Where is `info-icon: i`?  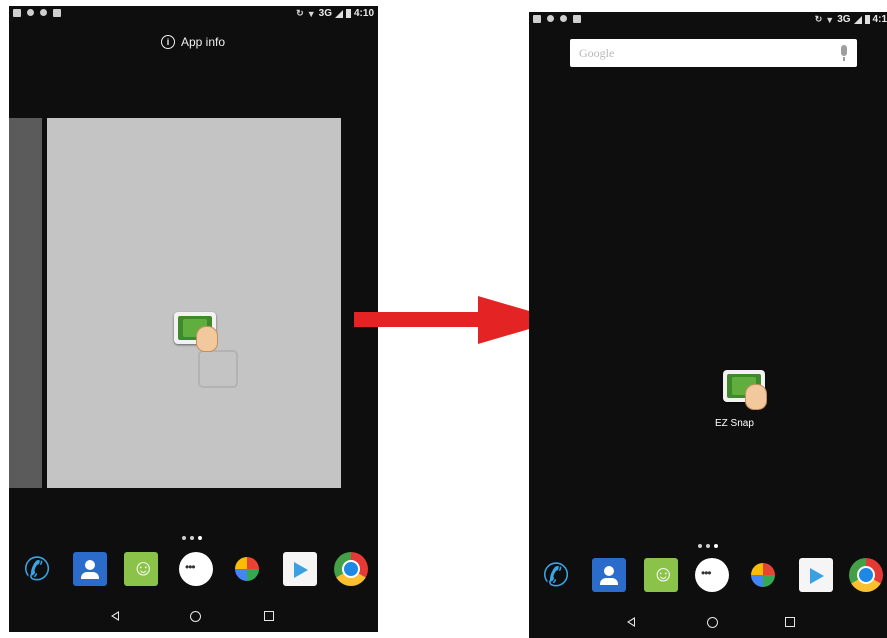 info-icon: i is located at coordinates (168, 42).